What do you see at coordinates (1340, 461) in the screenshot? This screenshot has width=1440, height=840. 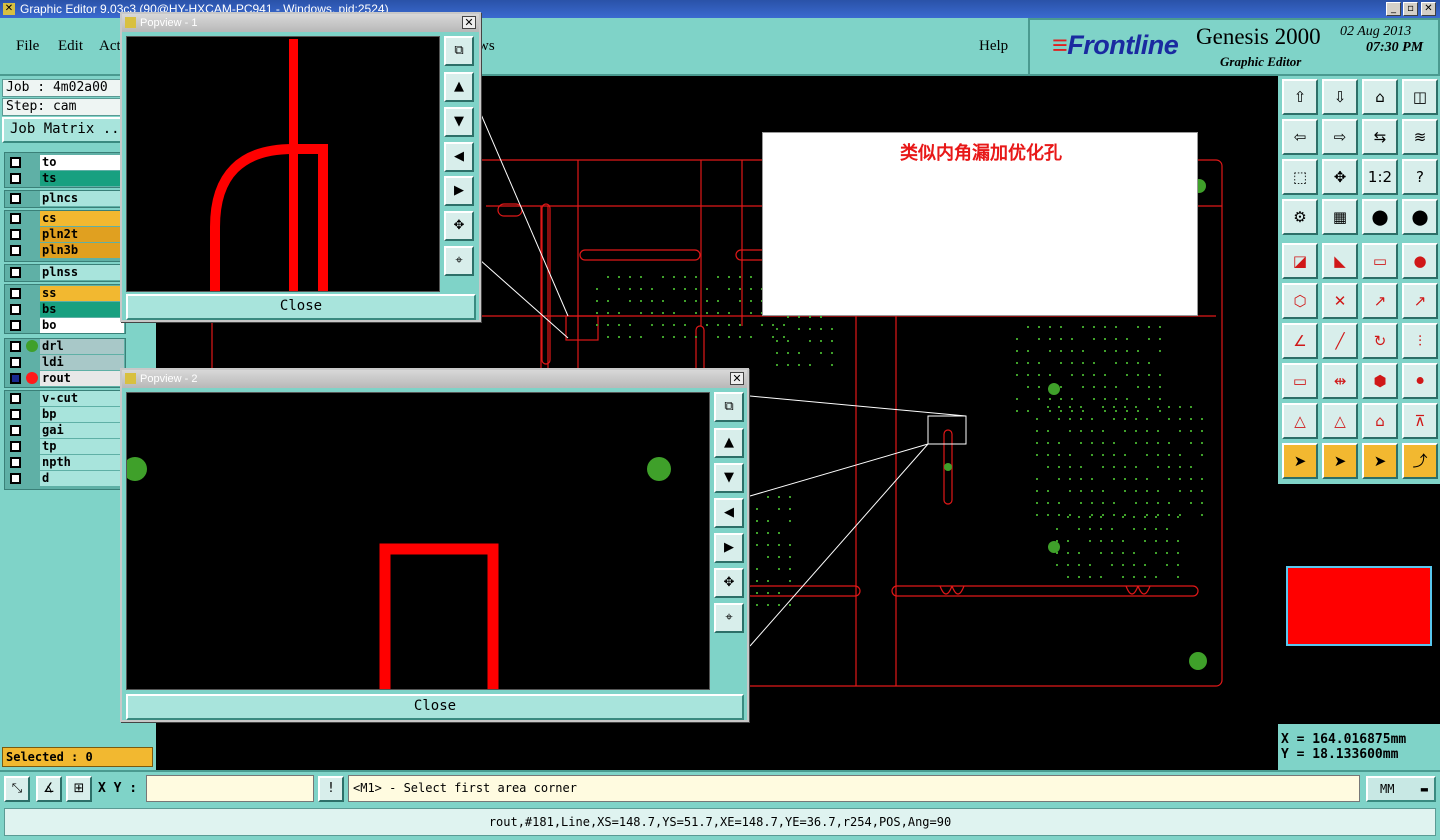 I see `pointer-box-icon: ➤` at bounding box center [1340, 461].